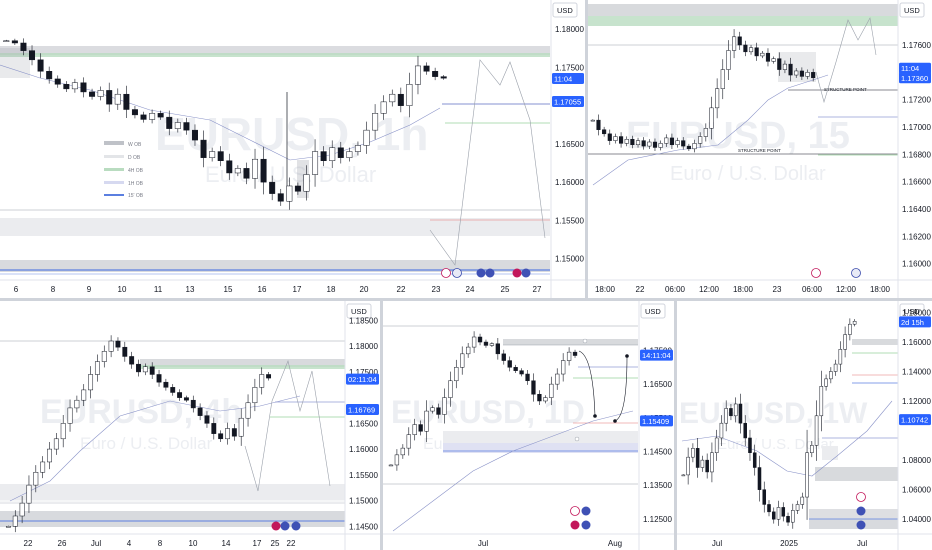  What do you see at coordinates (916, 490) in the screenshot?
I see `y-tick-label: 1.06000` at bounding box center [916, 490].